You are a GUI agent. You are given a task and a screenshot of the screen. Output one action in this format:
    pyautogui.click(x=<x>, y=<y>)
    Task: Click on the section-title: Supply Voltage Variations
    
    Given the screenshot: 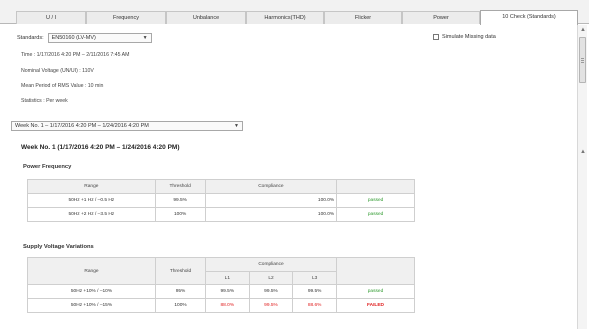 What is the action you would take?
    pyautogui.click(x=58, y=247)
    